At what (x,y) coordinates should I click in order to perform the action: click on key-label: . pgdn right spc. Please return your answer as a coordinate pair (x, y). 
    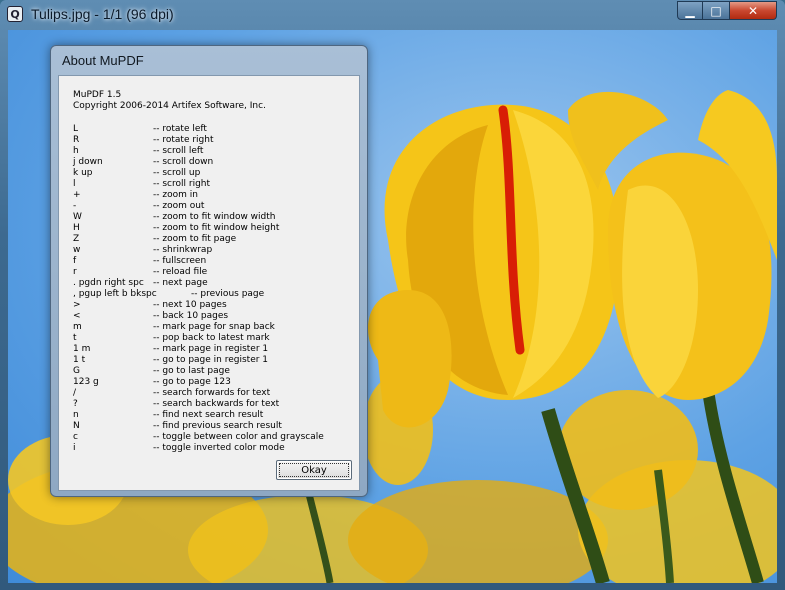
    Looking at the image, I should click on (108, 283).